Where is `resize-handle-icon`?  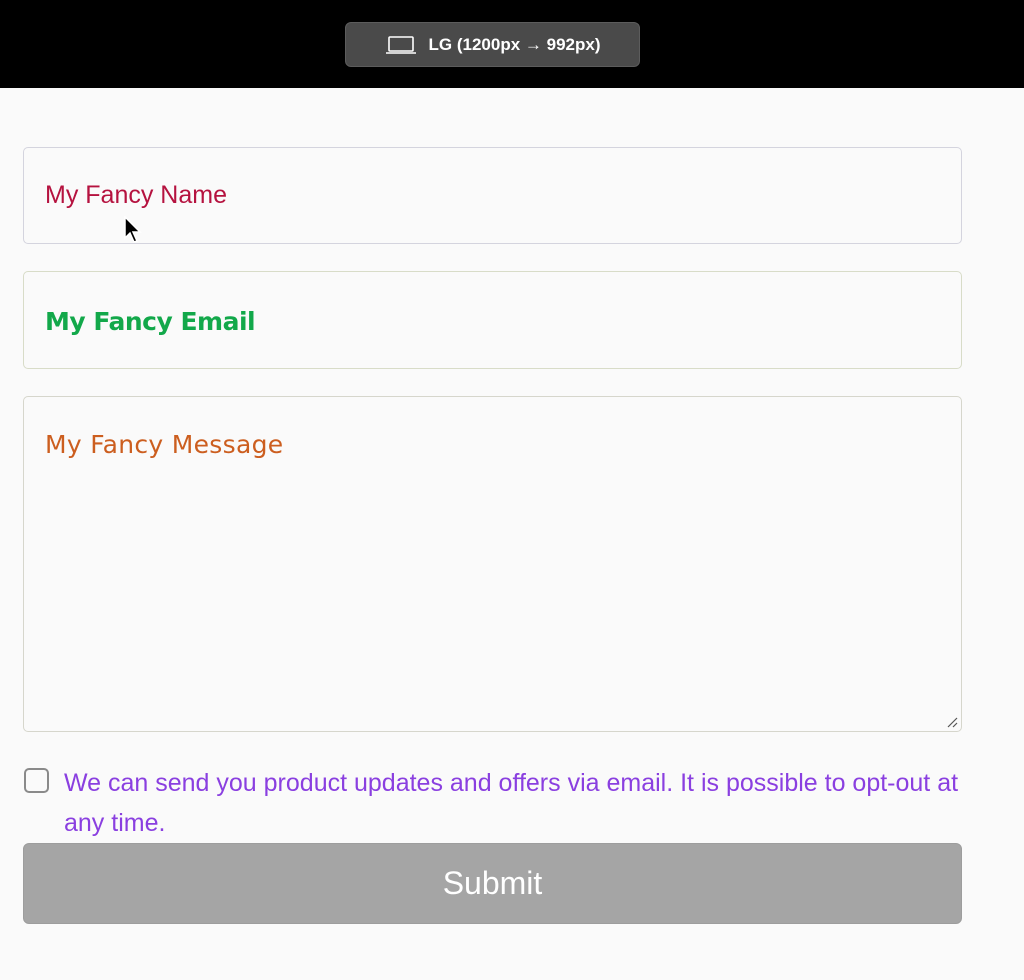 resize-handle-icon is located at coordinates (952, 722).